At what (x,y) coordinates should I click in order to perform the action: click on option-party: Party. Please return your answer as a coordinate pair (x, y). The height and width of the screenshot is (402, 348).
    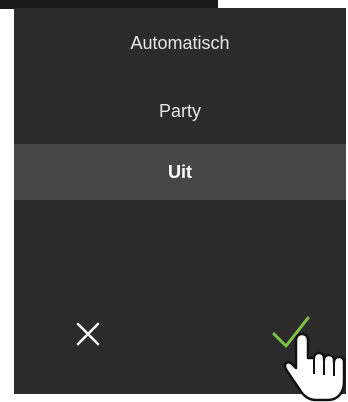
    Looking at the image, I should click on (180, 111).